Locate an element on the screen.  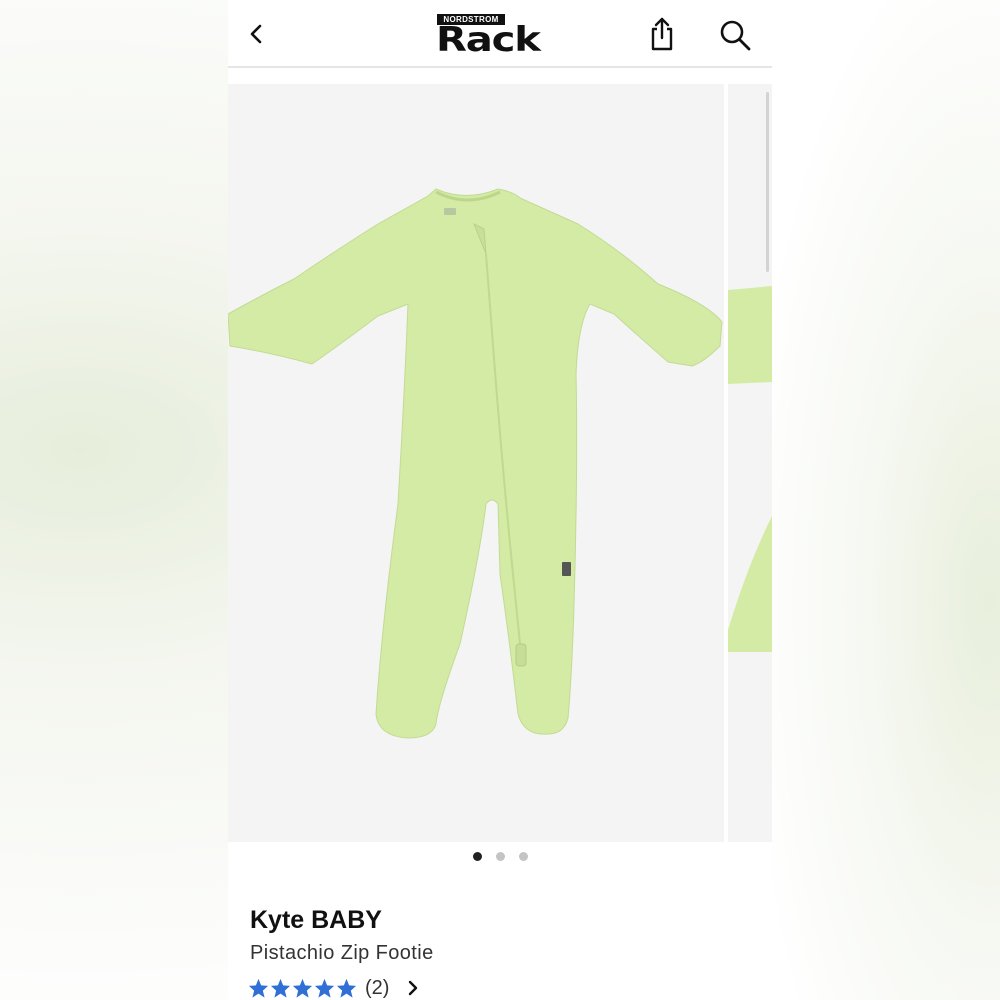
carousel-pagination is located at coordinates (500, 860).